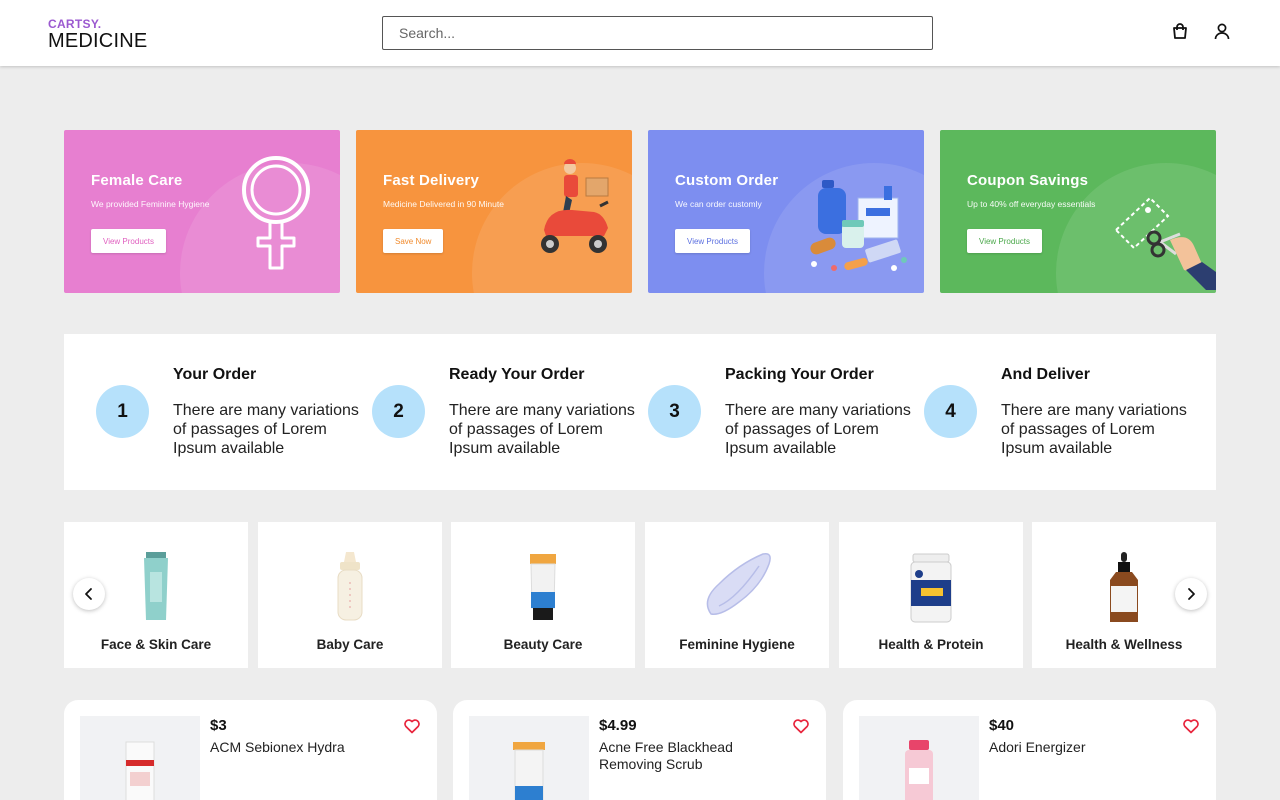 The height and width of the screenshot is (800, 1280). Describe the element at coordinates (350, 644) in the screenshot. I see `category-label: Baby Care` at that location.